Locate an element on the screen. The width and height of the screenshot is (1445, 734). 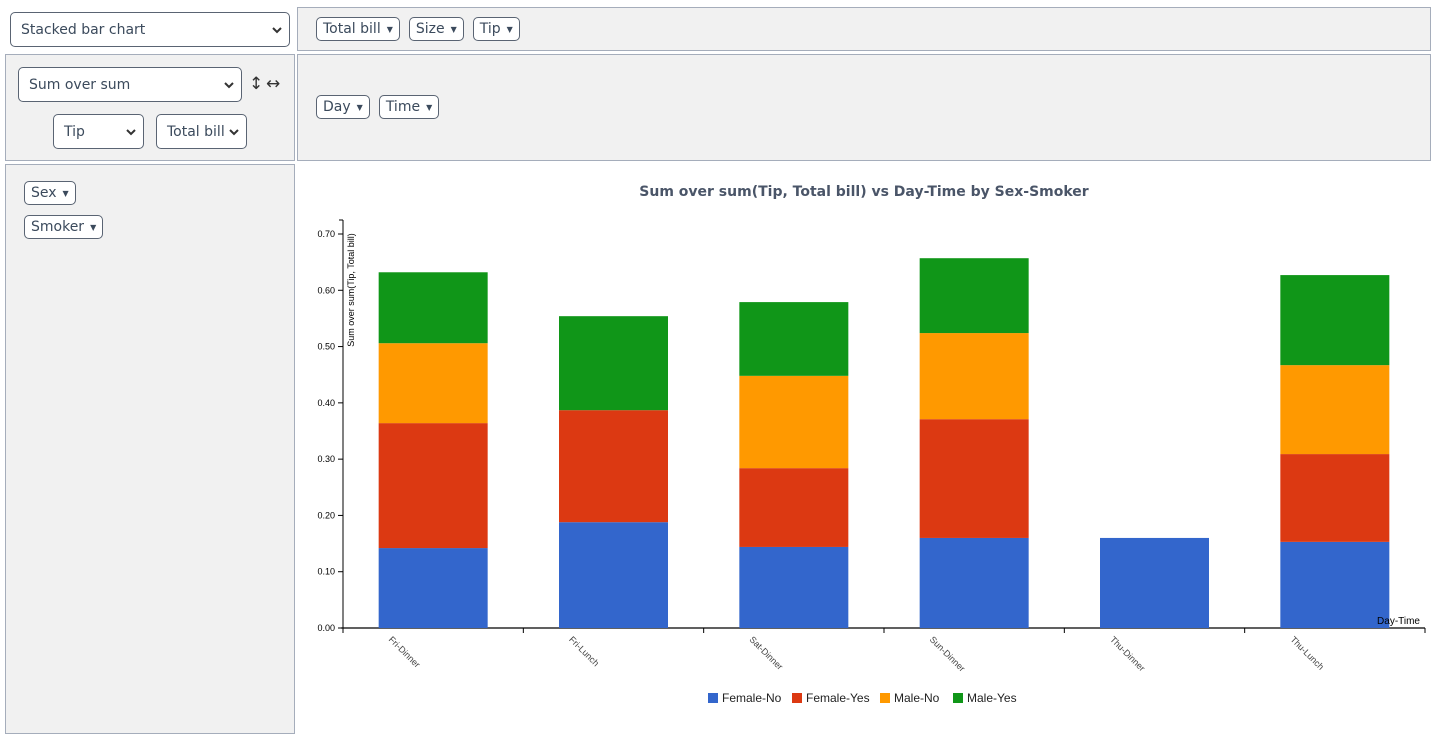
y-tick-label: 0.50 is located at coordinates (326, 347).